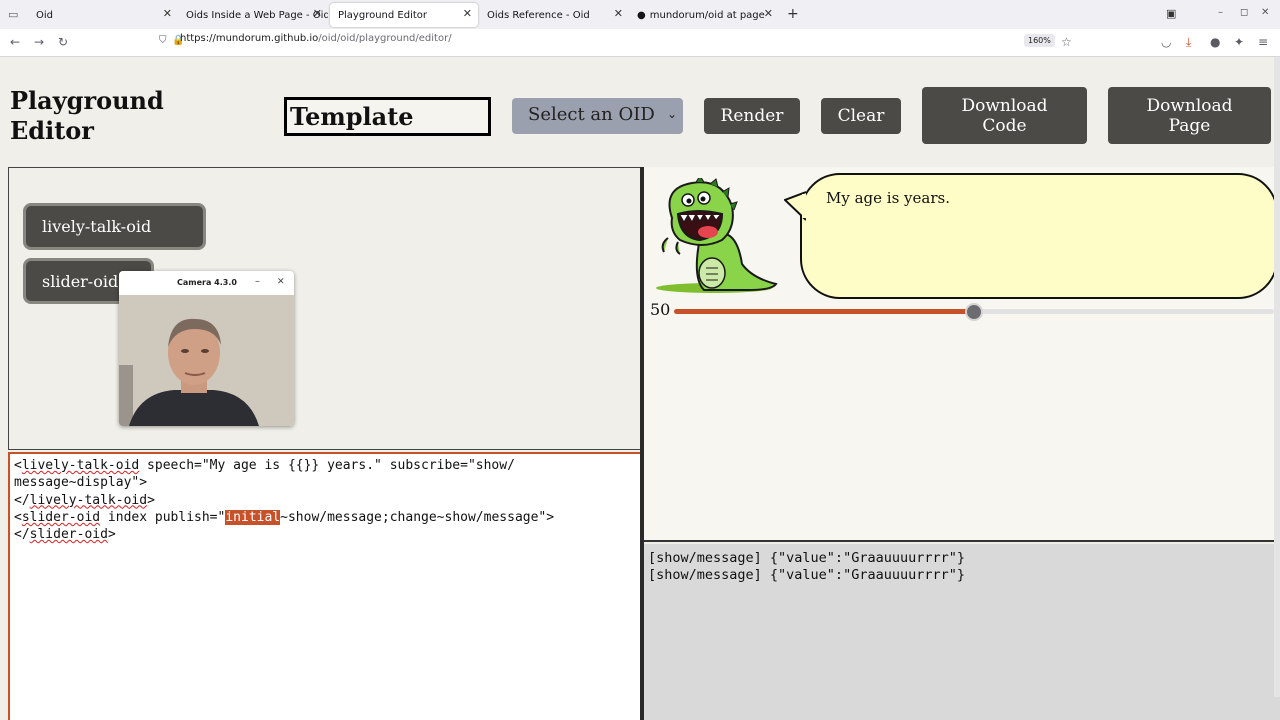 This screenshot has width=1280, height=720. I want to click on slider-thumb, so click(974, 312).